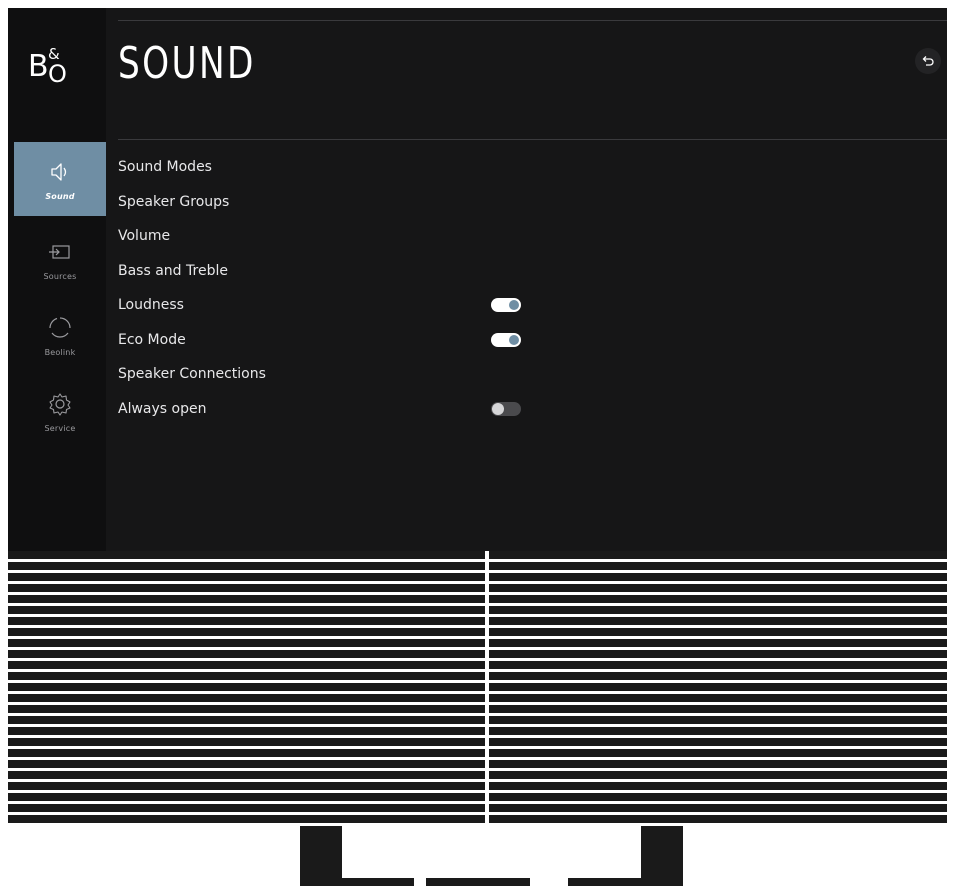  Describe the element at coordinates (625, 882) in the screenshot. I see `stand-base-right` at that location.